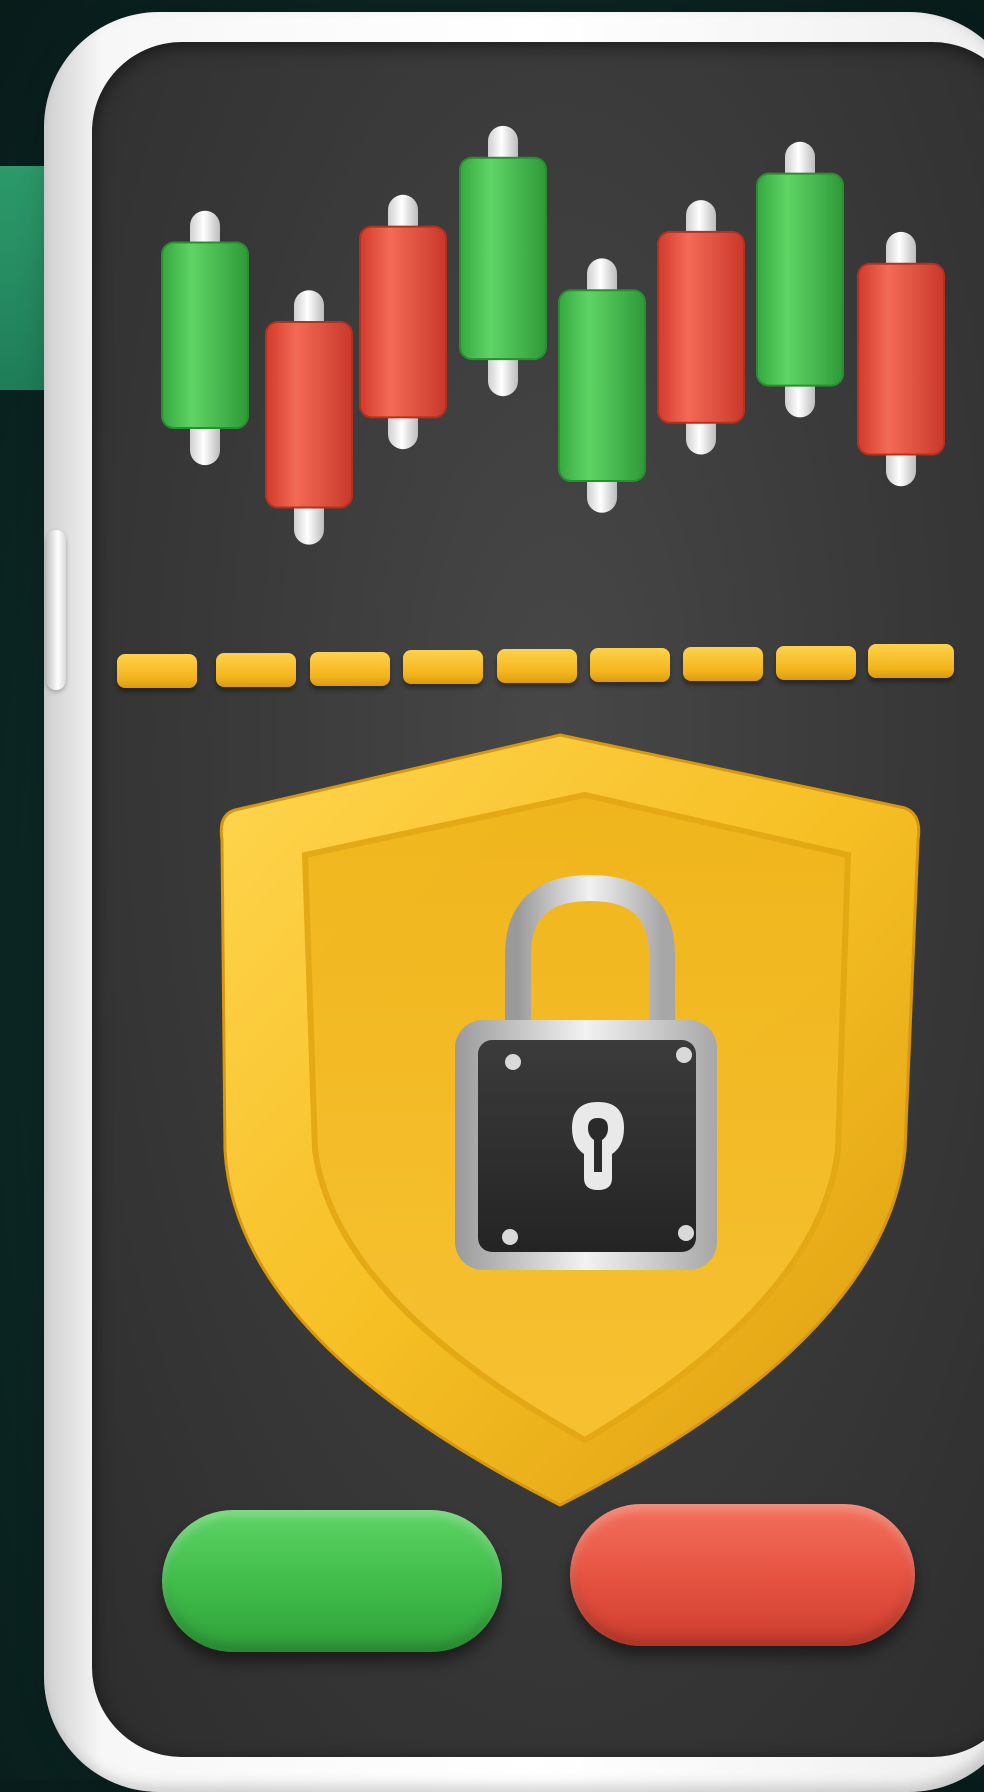 Image resolution: width=984 pixels, height=1792 pixels. Describe the element at coordinates (332, 1581) in the screenshot. I see `buy-button` at that location.